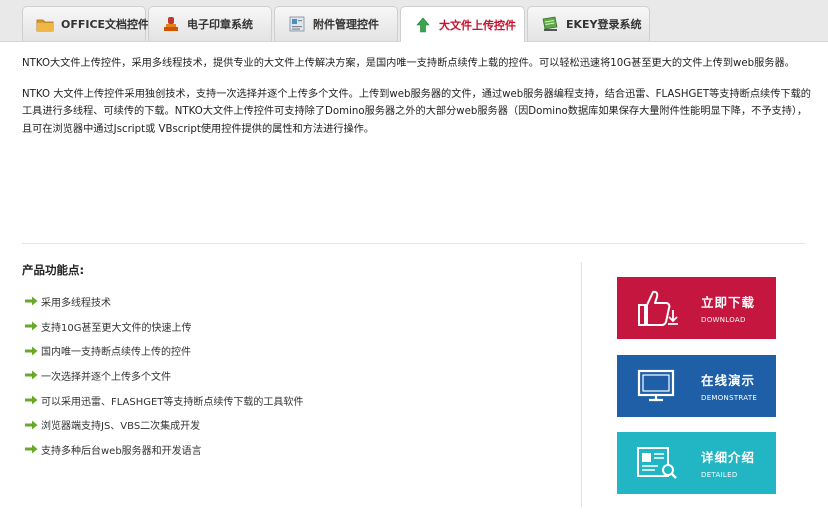 The height and width of the screenshot is (515, 828). Describe the element at coordinates (477, 25) in the screenshot. I see `tab-label: 大文件上传控件` at that location.